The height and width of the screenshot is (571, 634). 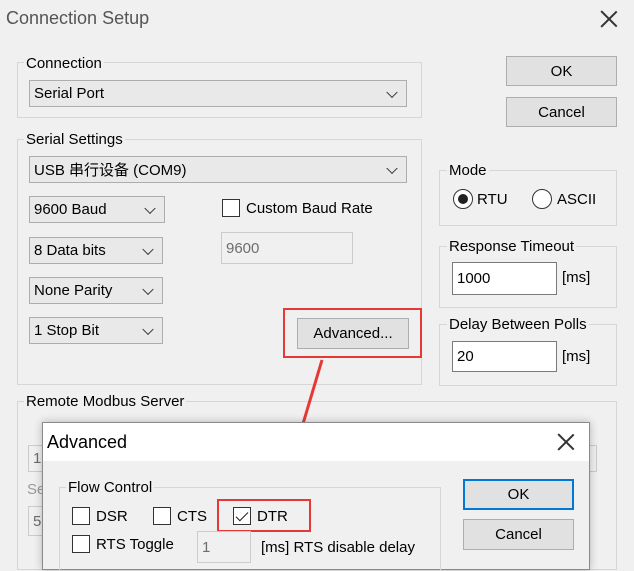 What do you see at coordinates (542, 199) in the screenshot?
I see `ascii-radio` at bounding box center [542, 199].